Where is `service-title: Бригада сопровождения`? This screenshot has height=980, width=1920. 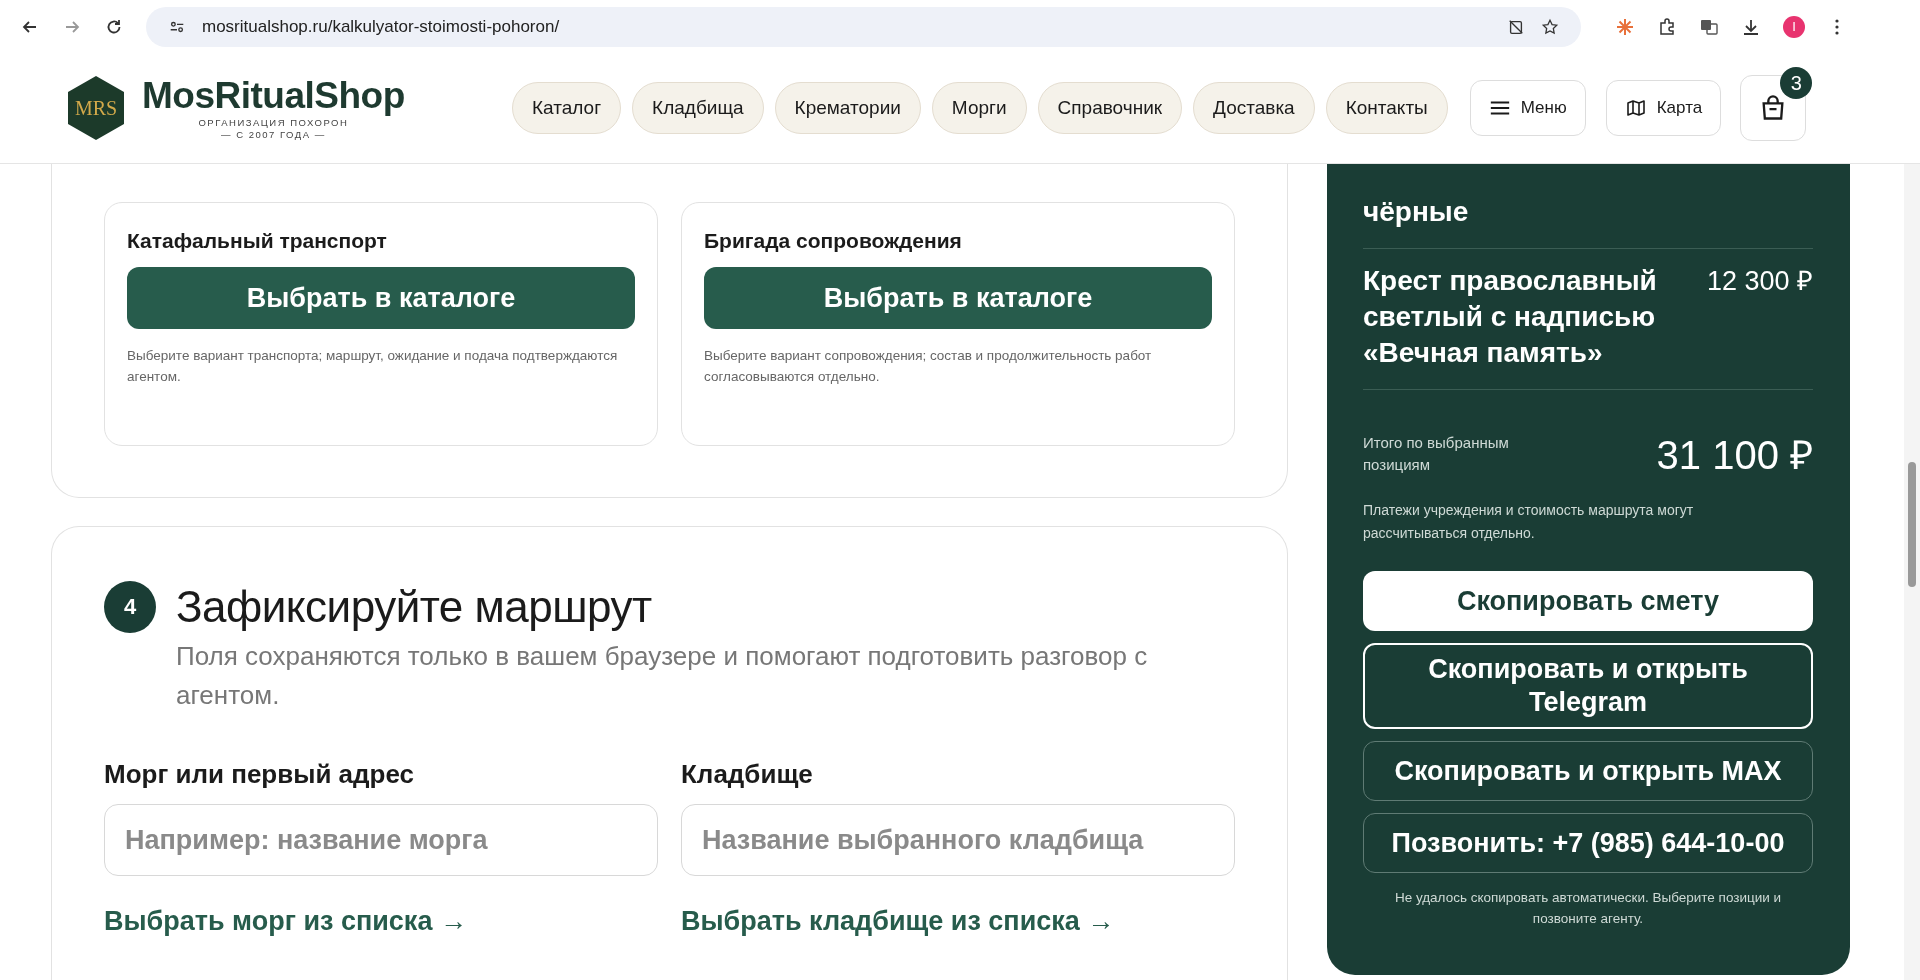
service-title: Бригада сопровождения is located at coordinates (833, 241).